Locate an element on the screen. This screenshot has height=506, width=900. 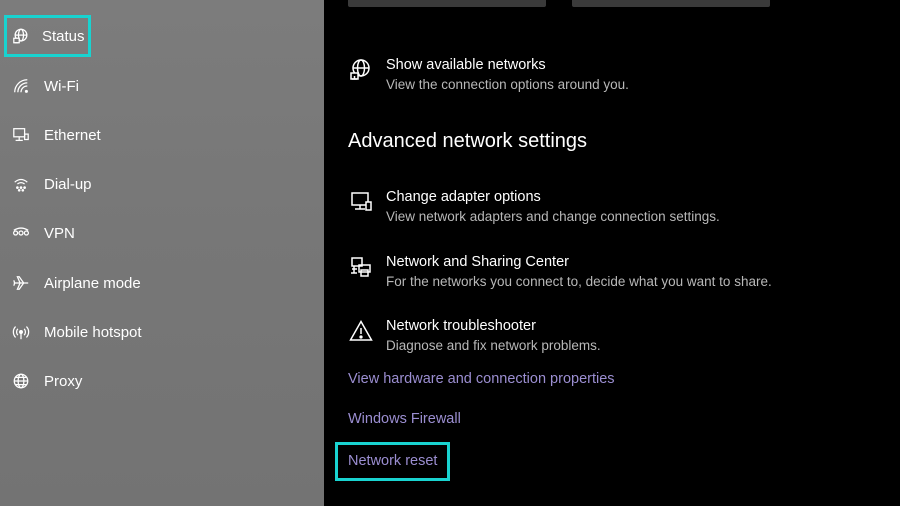
setting-description: View the connection options around you. is located at coordinates (507, 84).